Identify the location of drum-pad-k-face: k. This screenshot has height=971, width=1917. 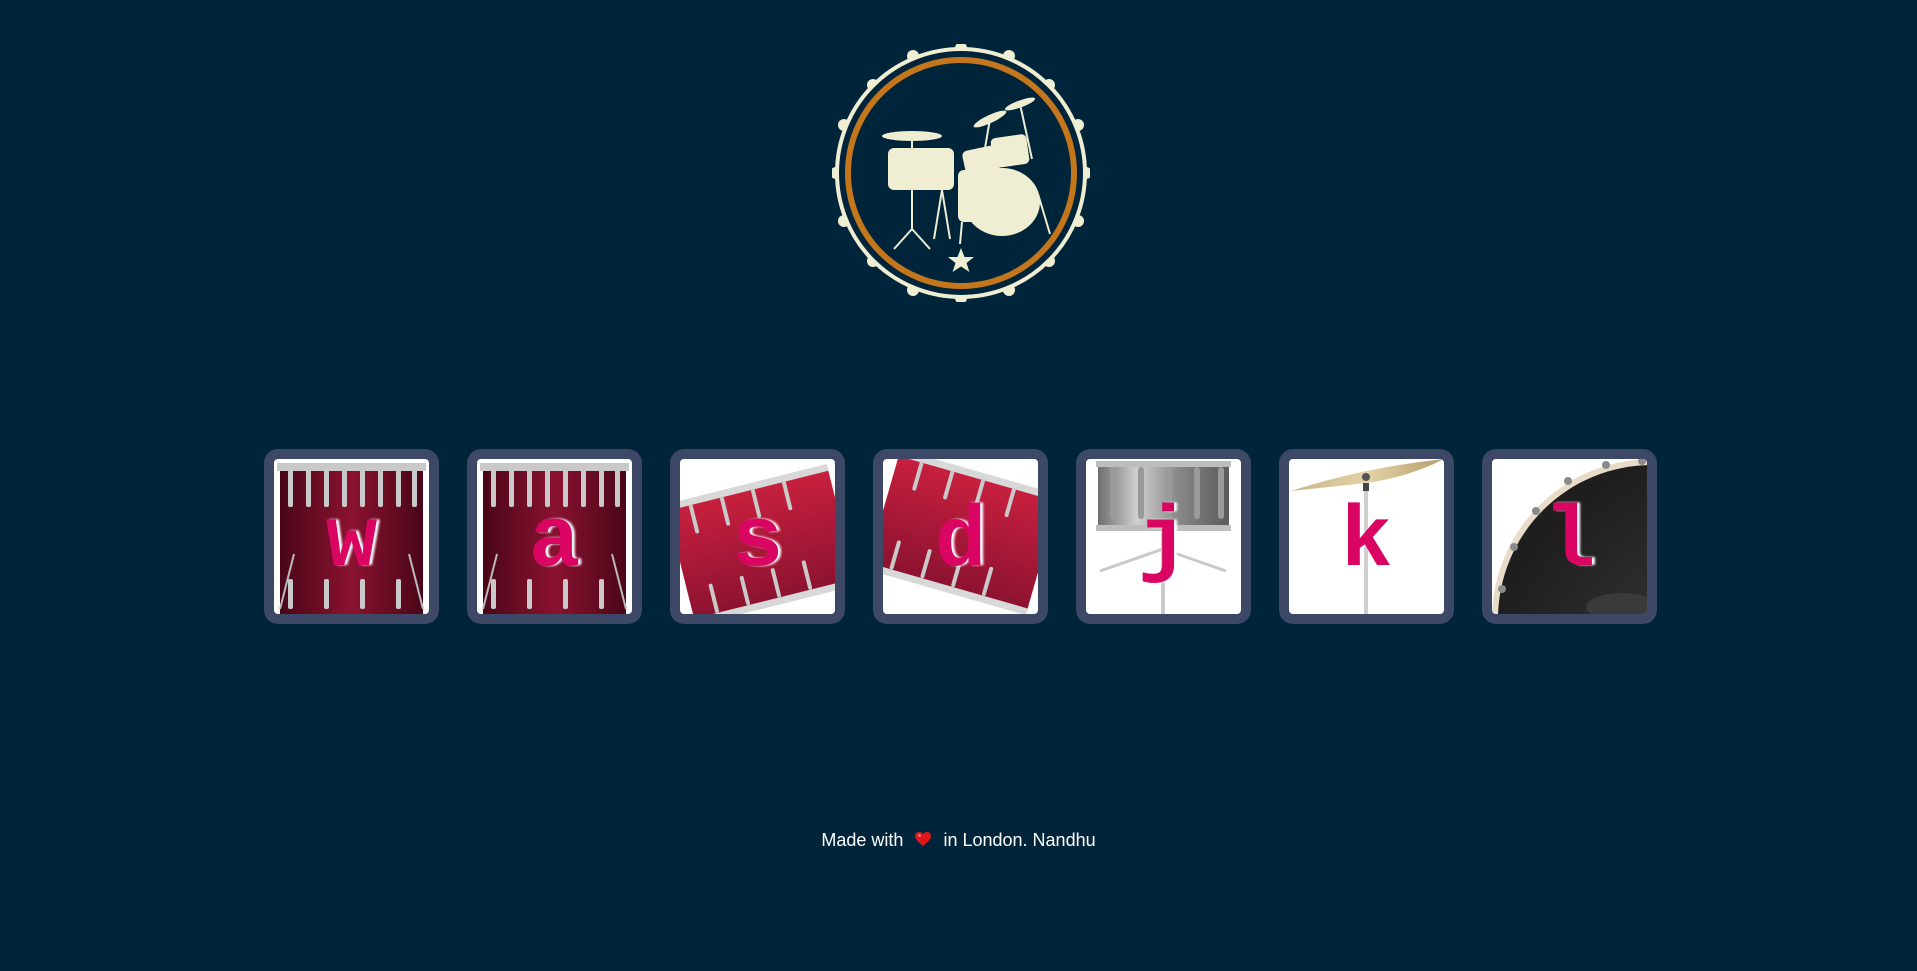
(1366, 536).